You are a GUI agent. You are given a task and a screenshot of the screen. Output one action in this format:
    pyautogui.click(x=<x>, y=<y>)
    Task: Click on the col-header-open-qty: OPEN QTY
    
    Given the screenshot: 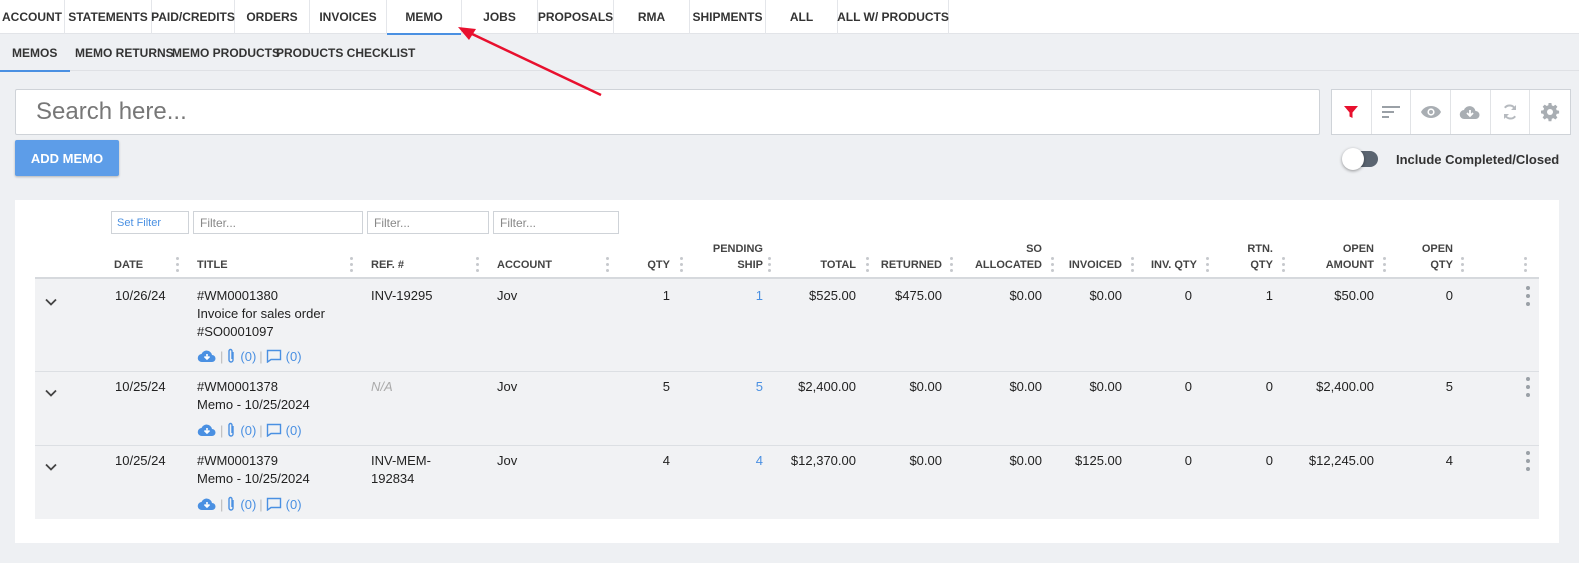 What is the action you would take?
    pyautogui.click(x=1427, y=257)
    